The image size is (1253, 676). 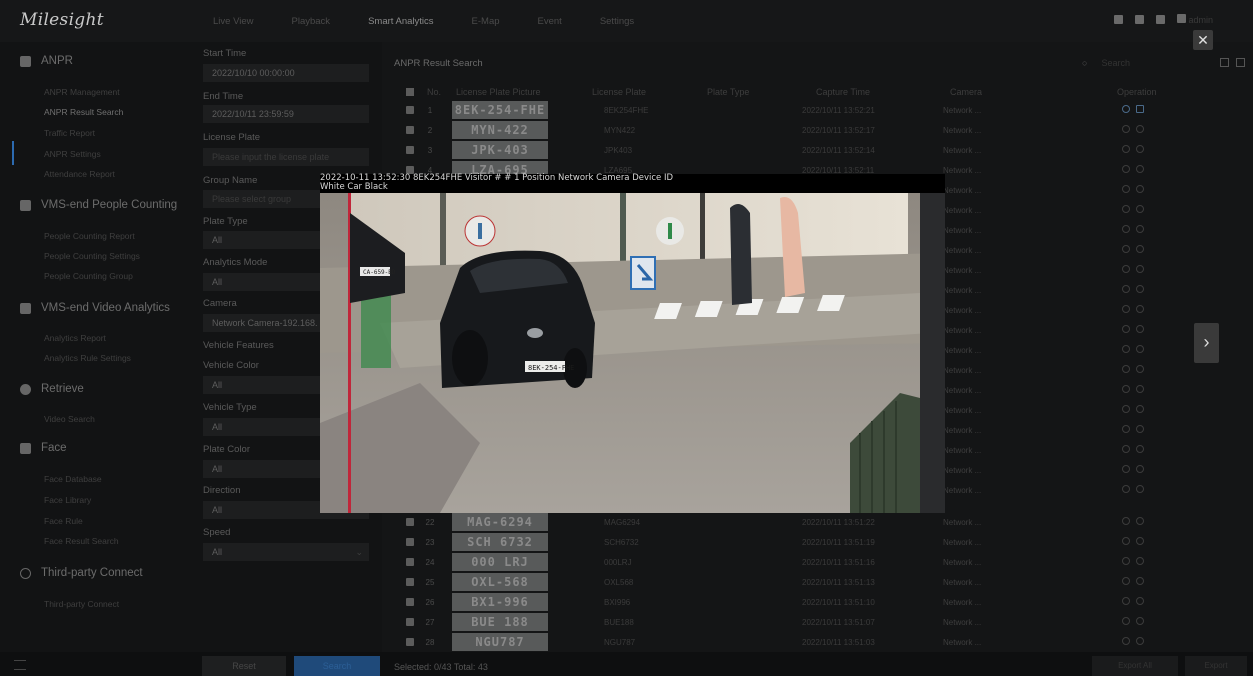 I want to click on sidebar-section-video-analytics: VMS-end Video Analytics, so click(x=95, y=308).